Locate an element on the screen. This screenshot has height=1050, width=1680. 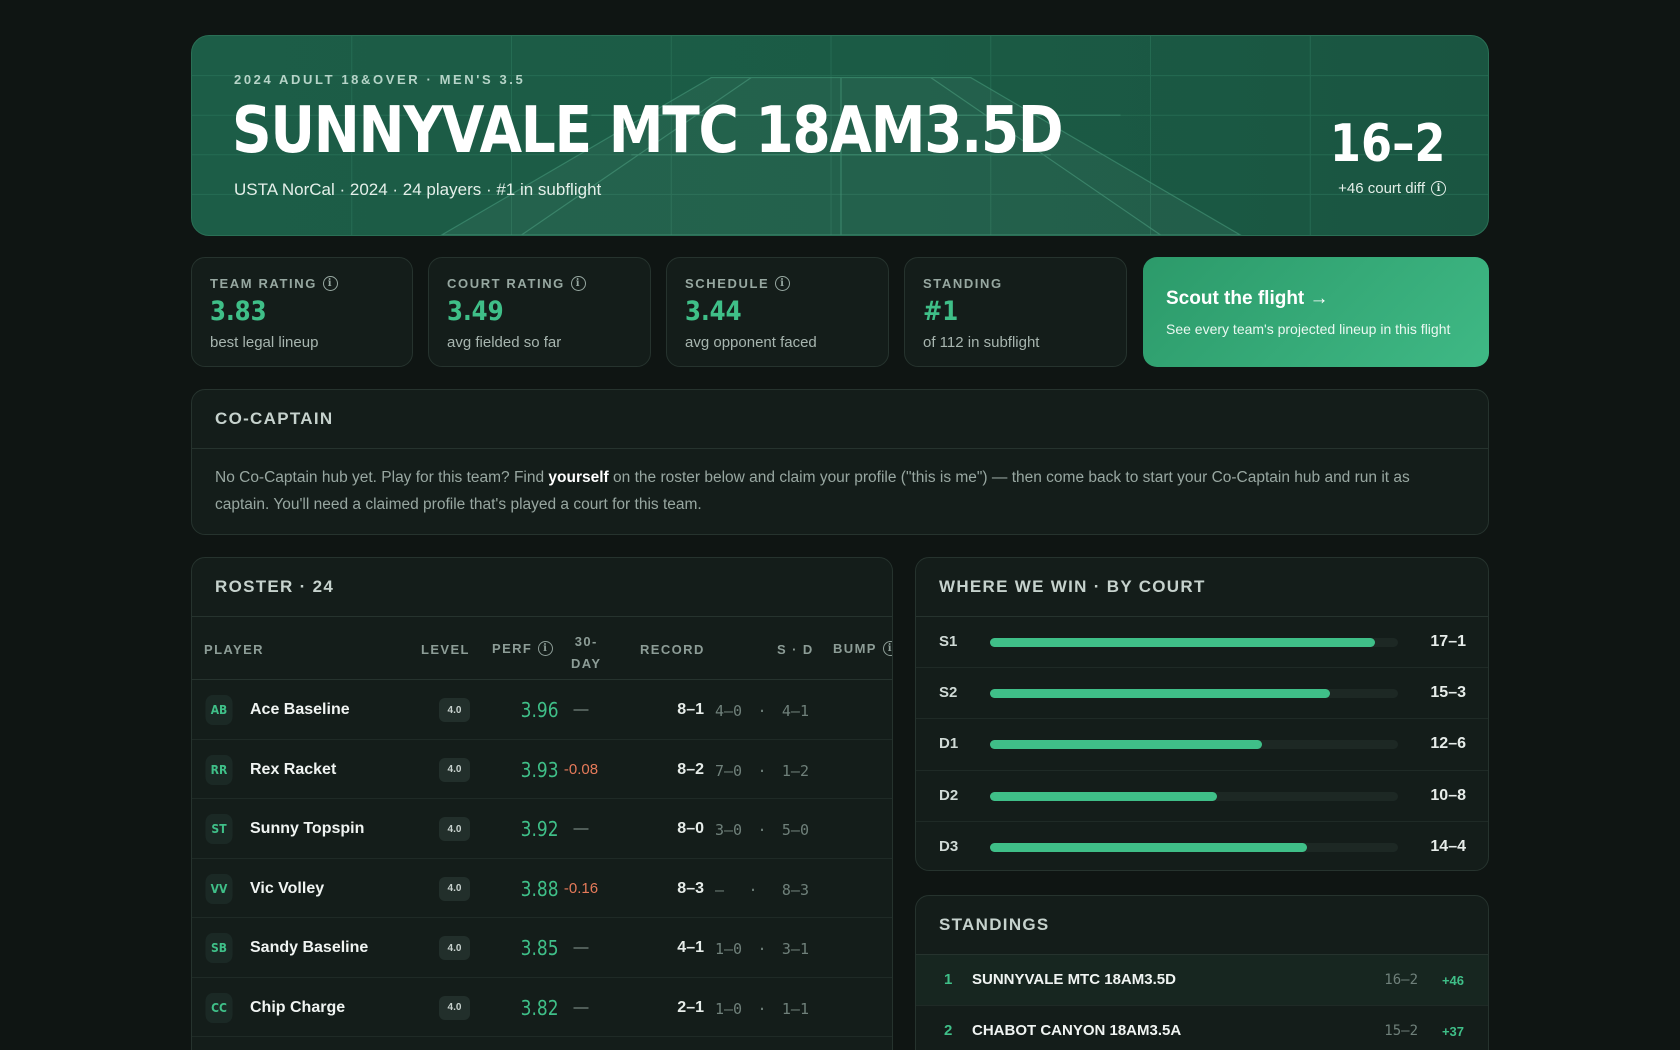
stat-card-standing: STANDING #1 of 112 in subflight is located at coordinates (1015, 312).